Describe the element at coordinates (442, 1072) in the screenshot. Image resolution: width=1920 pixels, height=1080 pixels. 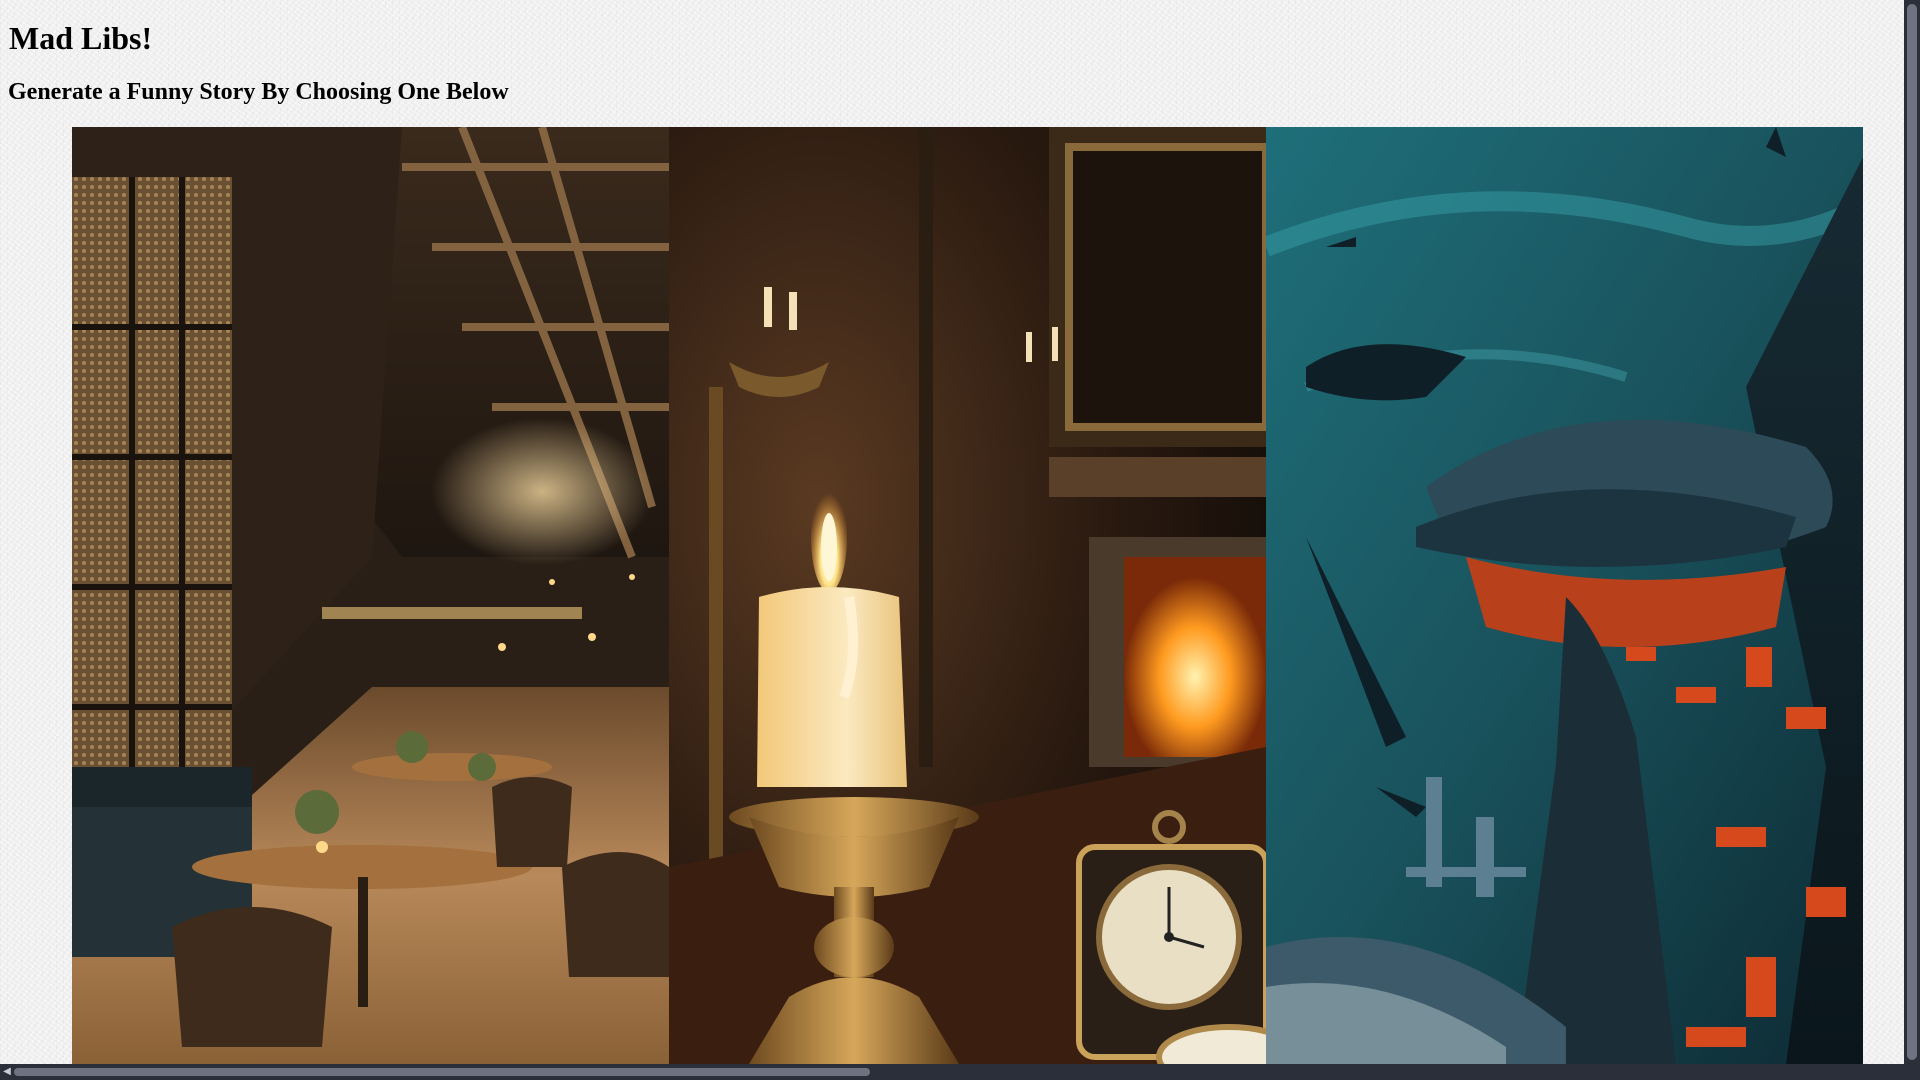
I see `horizontal-scrollbar-thumb` at that location.